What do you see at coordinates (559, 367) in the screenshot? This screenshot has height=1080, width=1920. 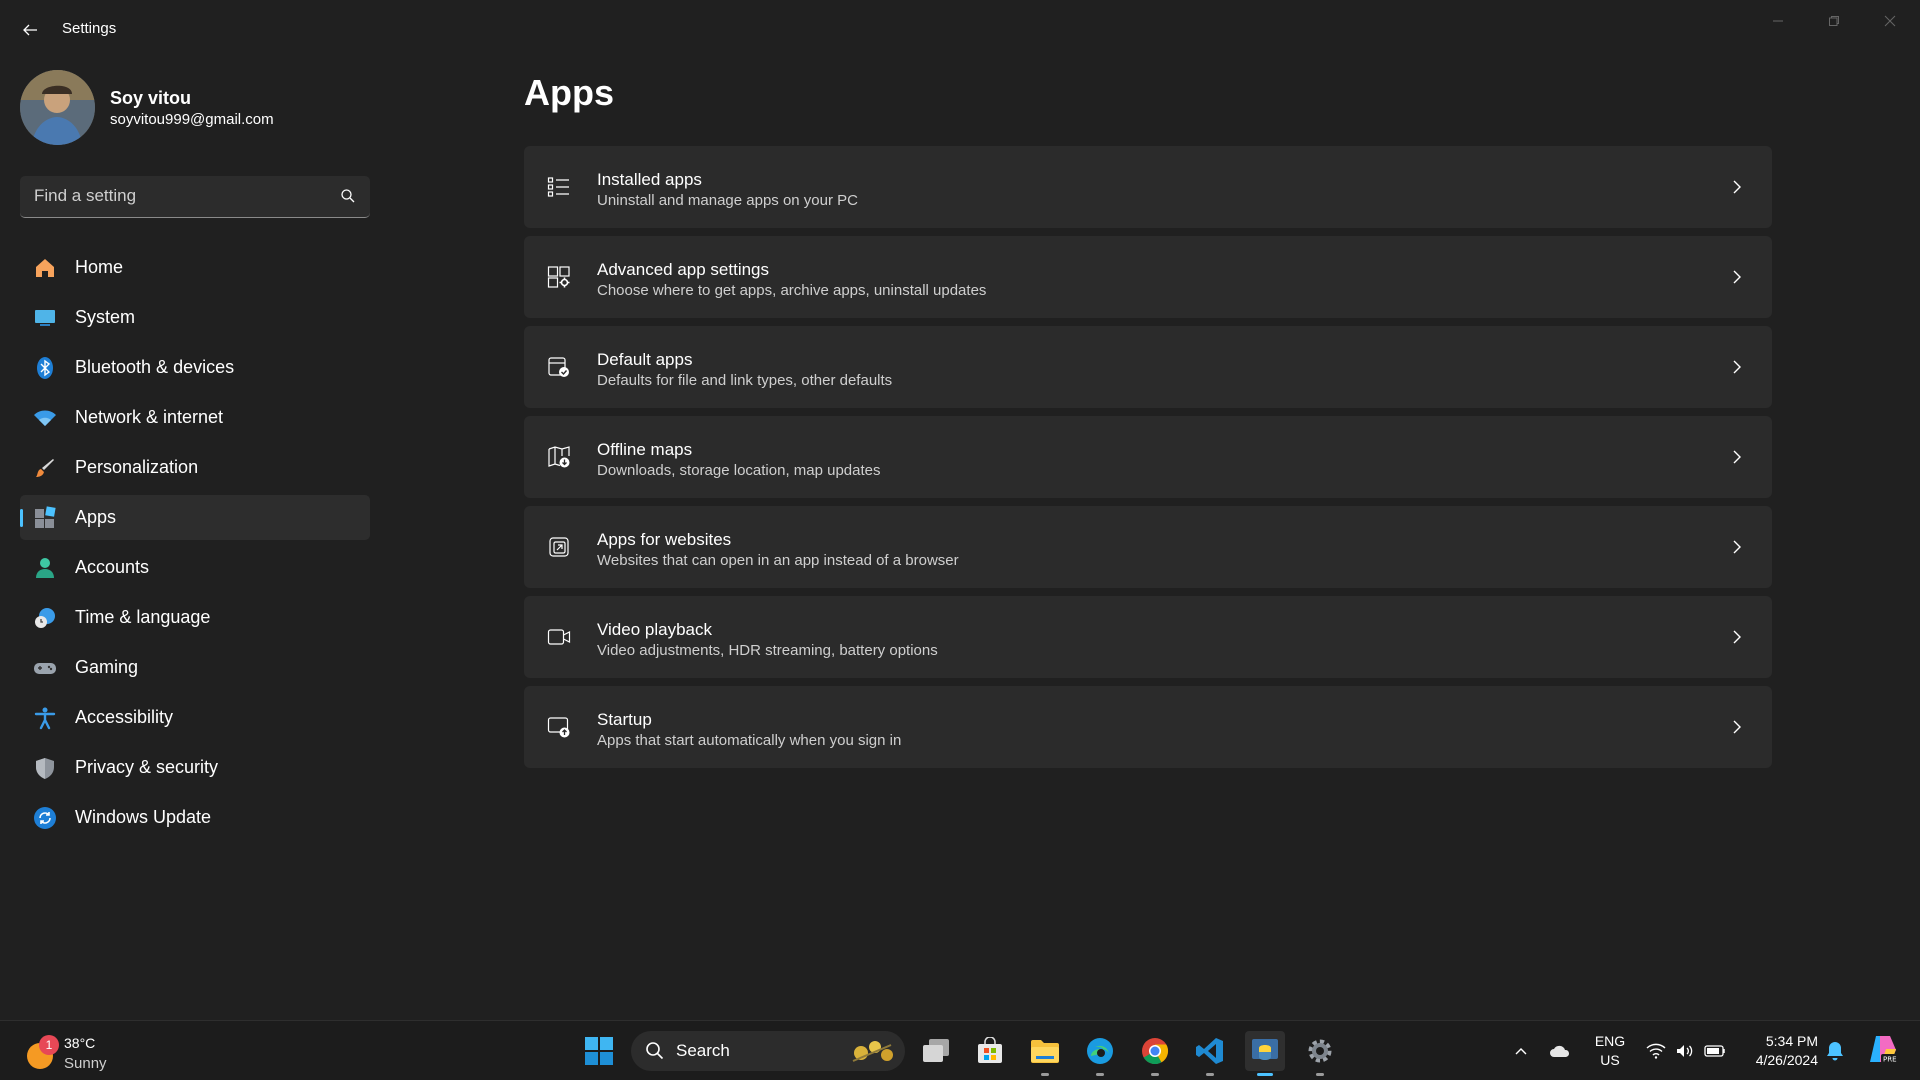 I see `default-apps-icon` at bounding box center [559, 367].